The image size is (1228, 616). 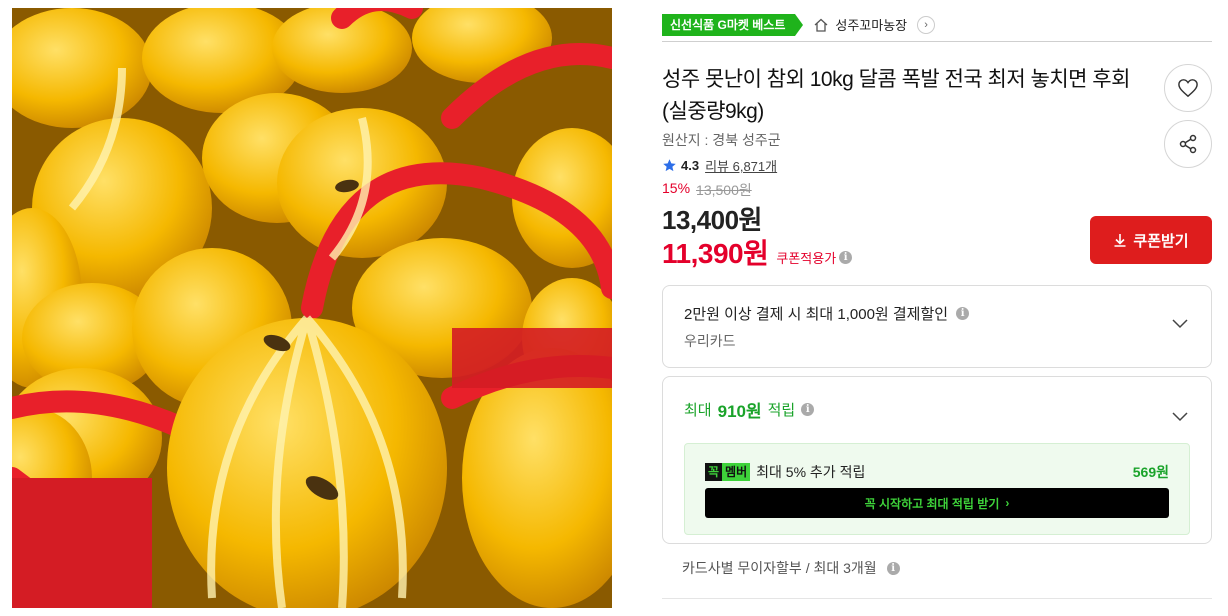 I want to click on member-logo: 꼭 멤버, so click(x=728, y=472).